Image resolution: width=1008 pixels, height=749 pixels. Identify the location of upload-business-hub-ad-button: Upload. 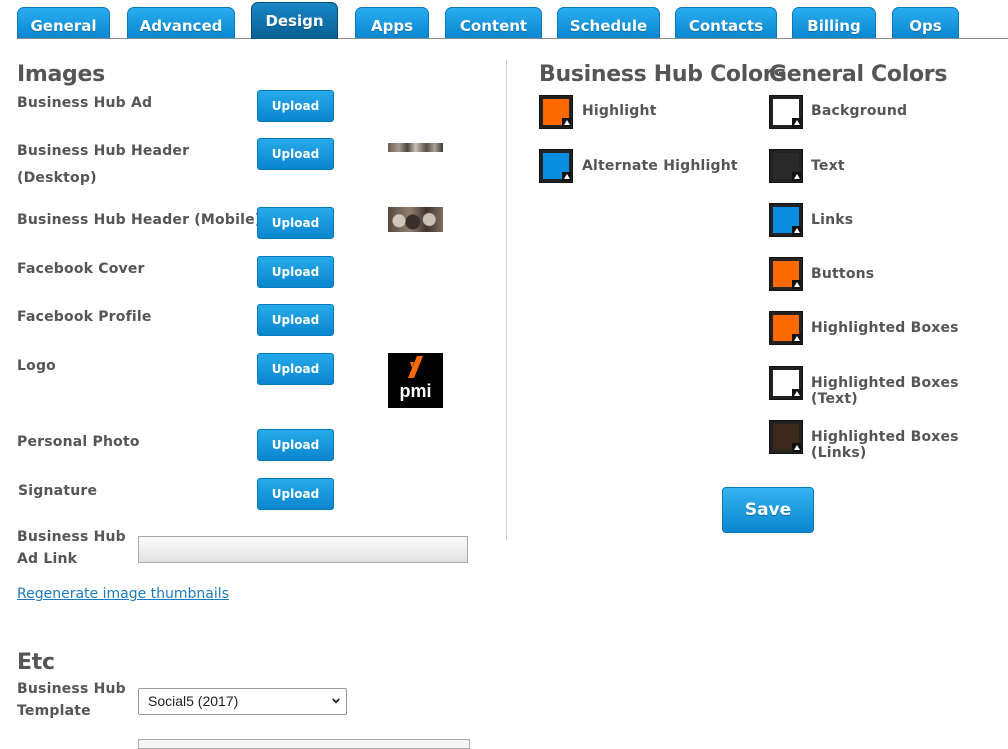
(295, 106).